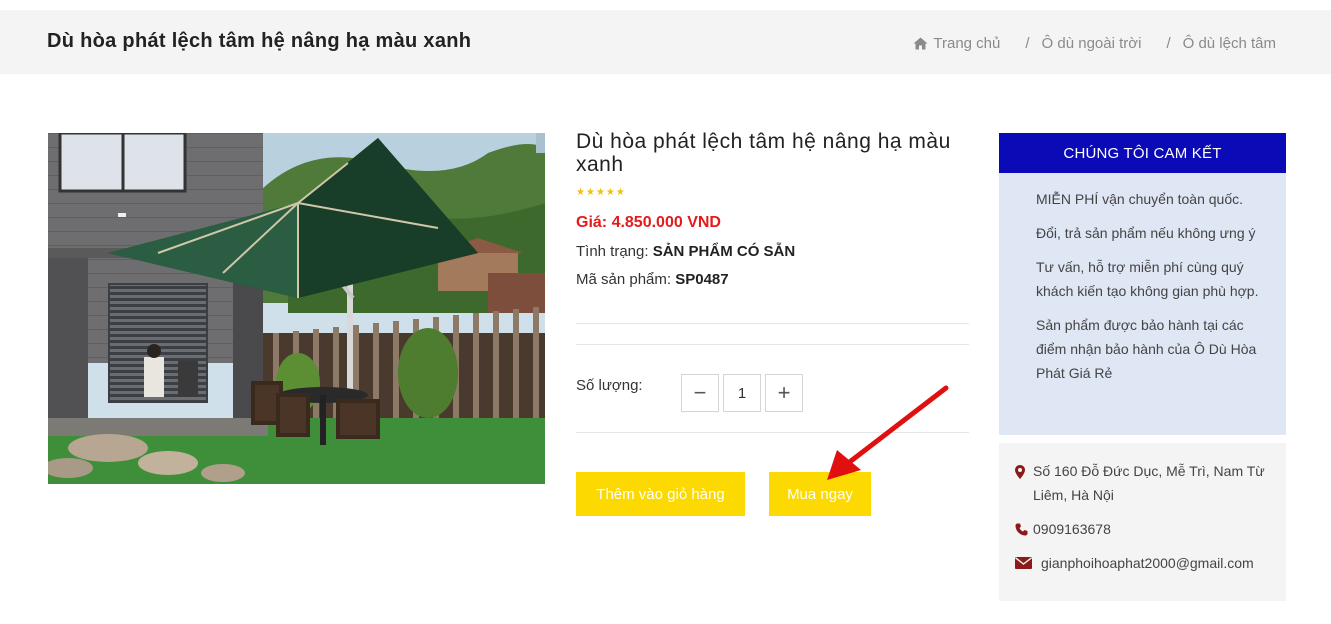  Describe the element at coordinates (700, 393) in the screenshot. I see `quantity-decrease-button: −` at that location.